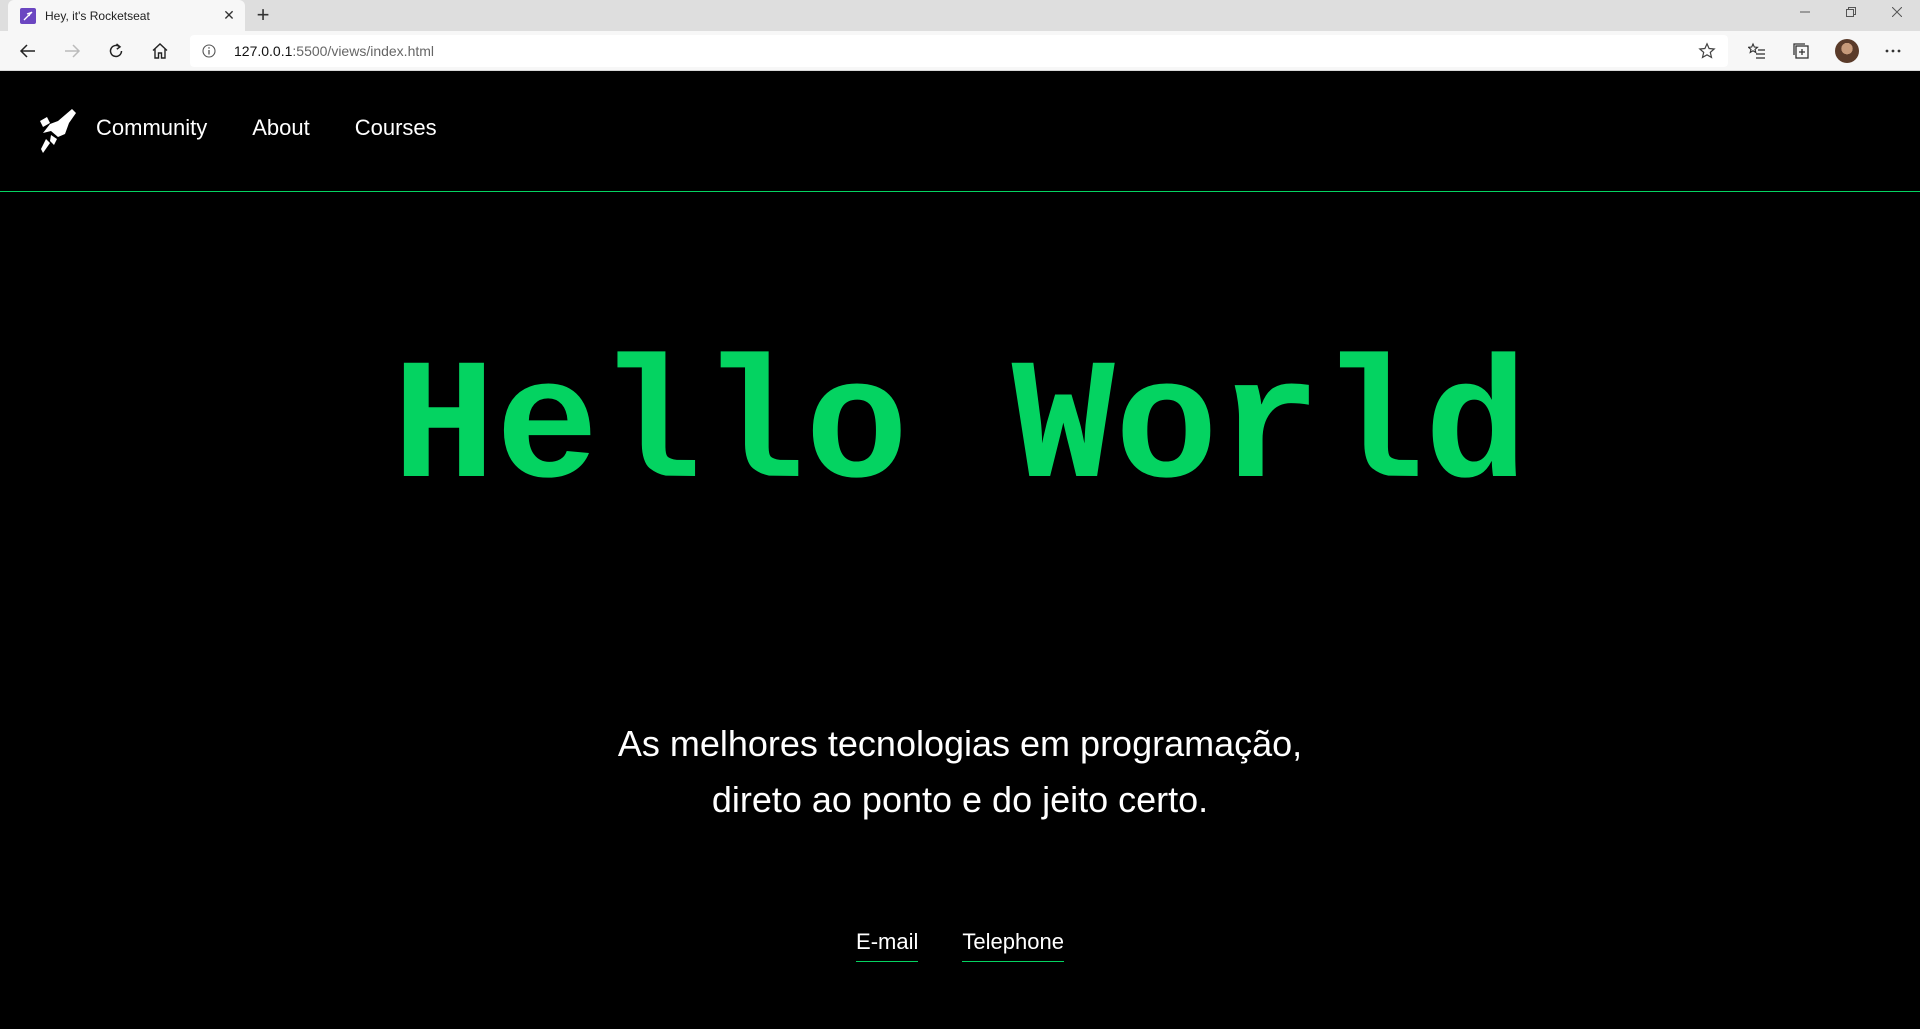  I want to click on browser-tabbar: Hey, it's Rocketseat ✕ +, so click(960, 15).